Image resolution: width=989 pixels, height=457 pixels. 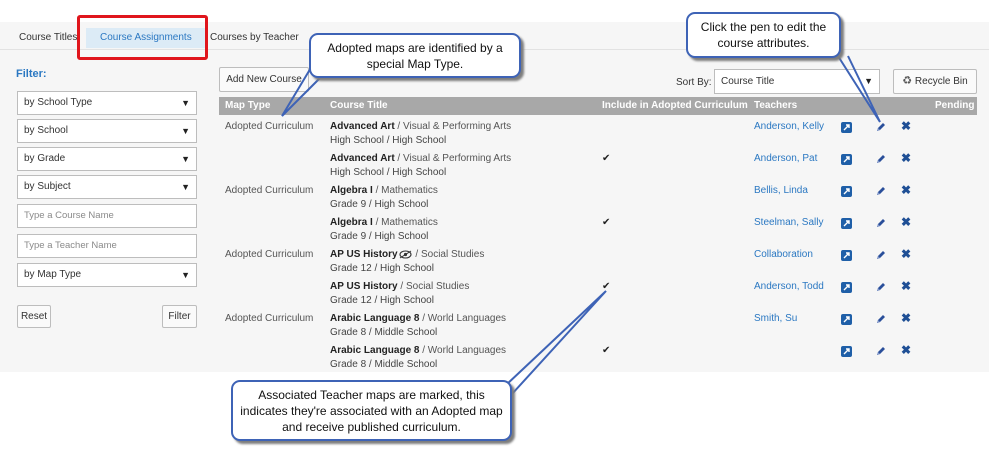 I want to click on teacher-link: Bellis, Linda, so click(x=781, y=190).